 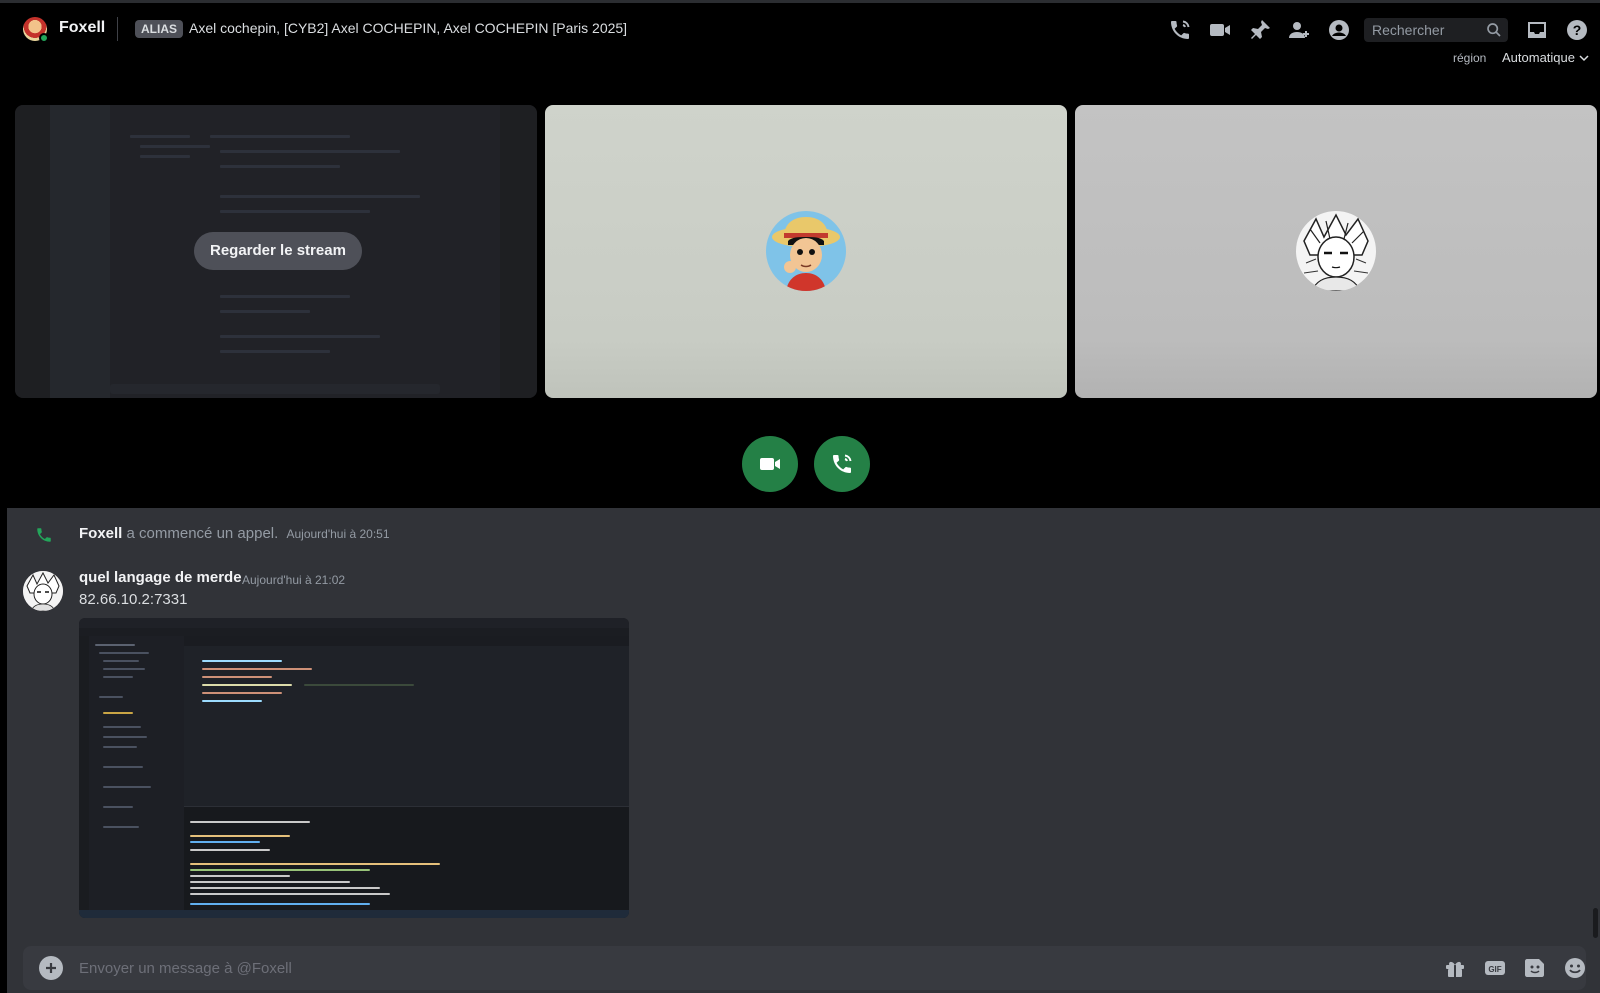 I want to click on region-select: Automatique, so click(x=1545, y=57).